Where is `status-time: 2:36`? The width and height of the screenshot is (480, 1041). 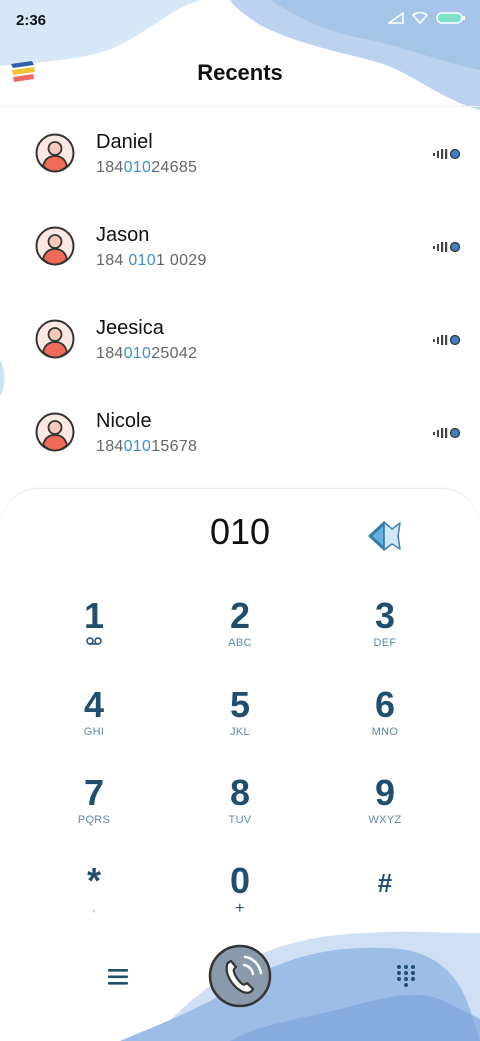
status-time: 2:36 is located at coordinates (31, 20).